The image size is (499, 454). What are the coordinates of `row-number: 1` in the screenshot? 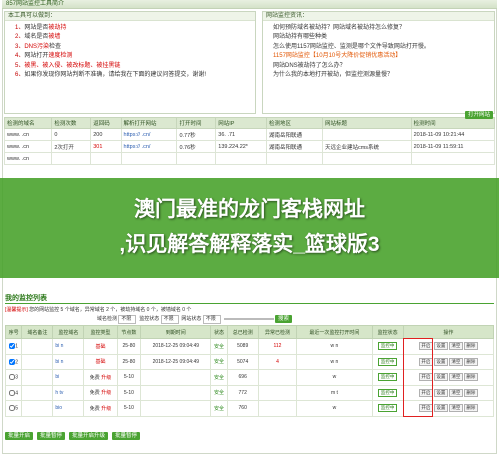 It's located at (17, 346).